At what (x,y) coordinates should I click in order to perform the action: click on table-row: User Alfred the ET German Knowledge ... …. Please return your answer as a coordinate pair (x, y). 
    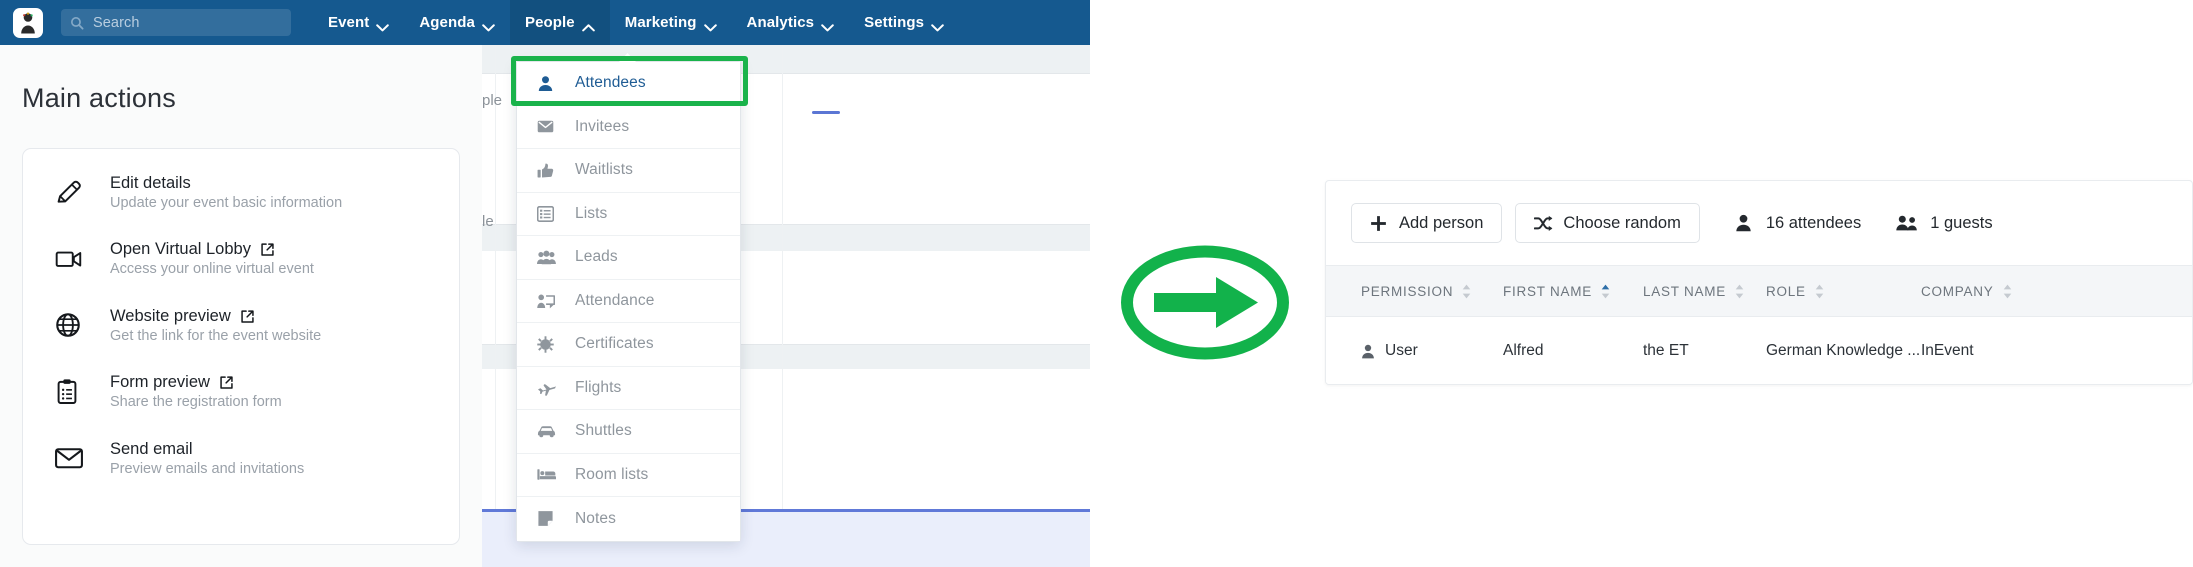
    Looking at the image, I should click on (1759, 350).